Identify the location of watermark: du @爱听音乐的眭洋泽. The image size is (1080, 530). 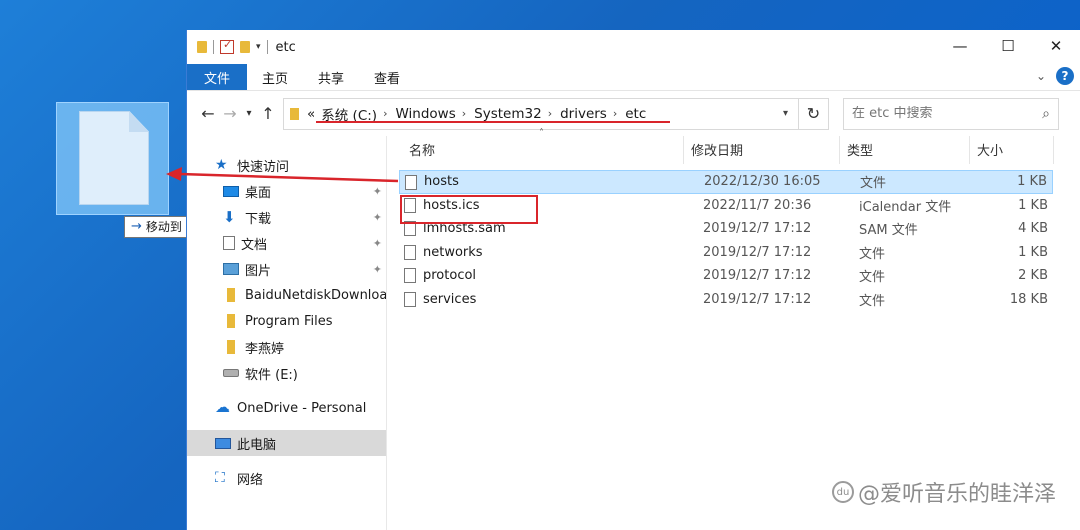
(943, 492).